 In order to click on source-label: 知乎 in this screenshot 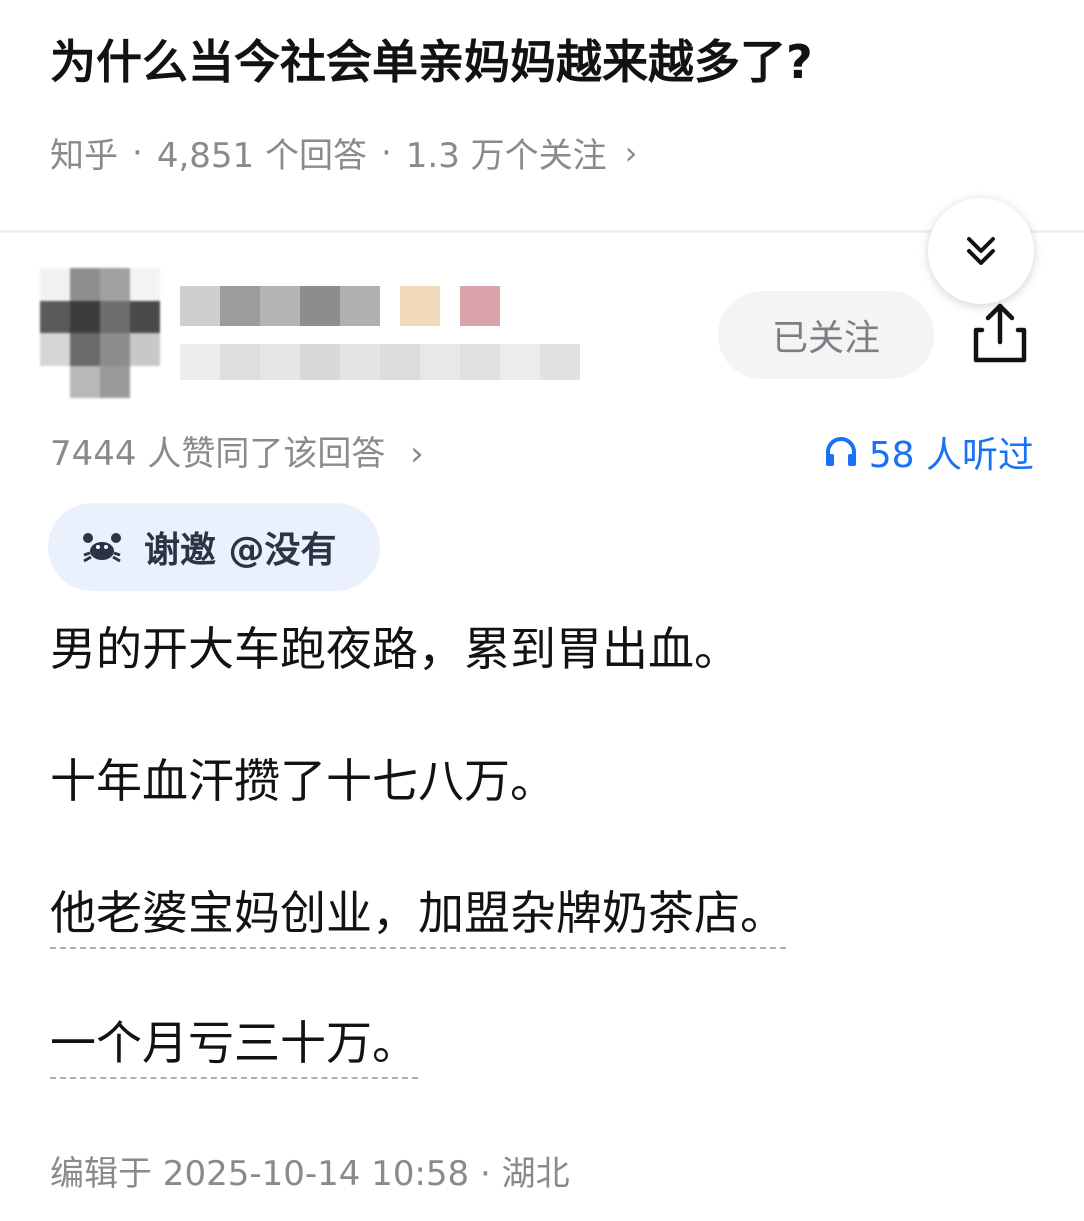, I will do `click(84, 156)`.